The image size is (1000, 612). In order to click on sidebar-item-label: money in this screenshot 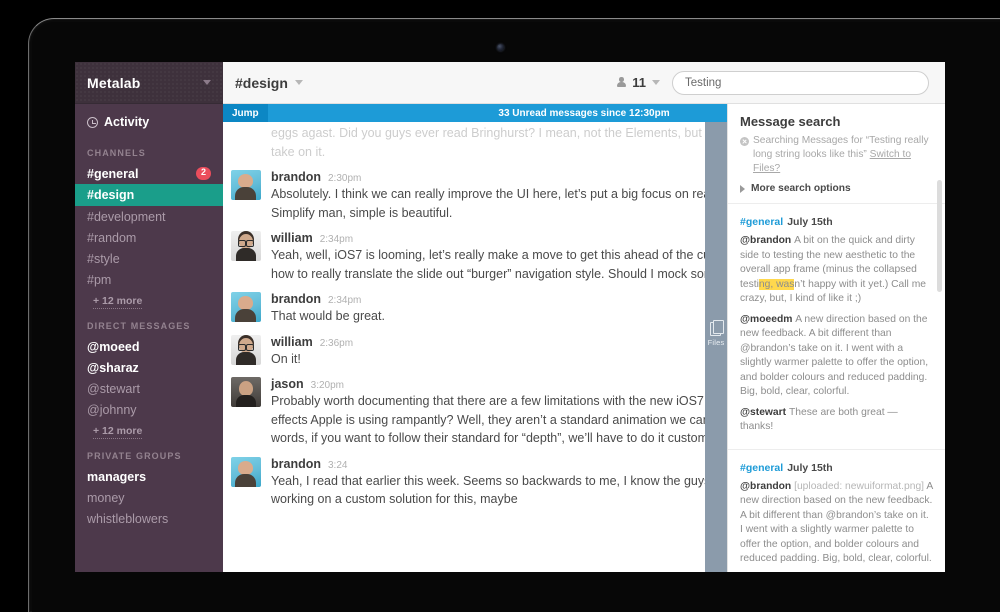, I will do `click(106, 498)`.